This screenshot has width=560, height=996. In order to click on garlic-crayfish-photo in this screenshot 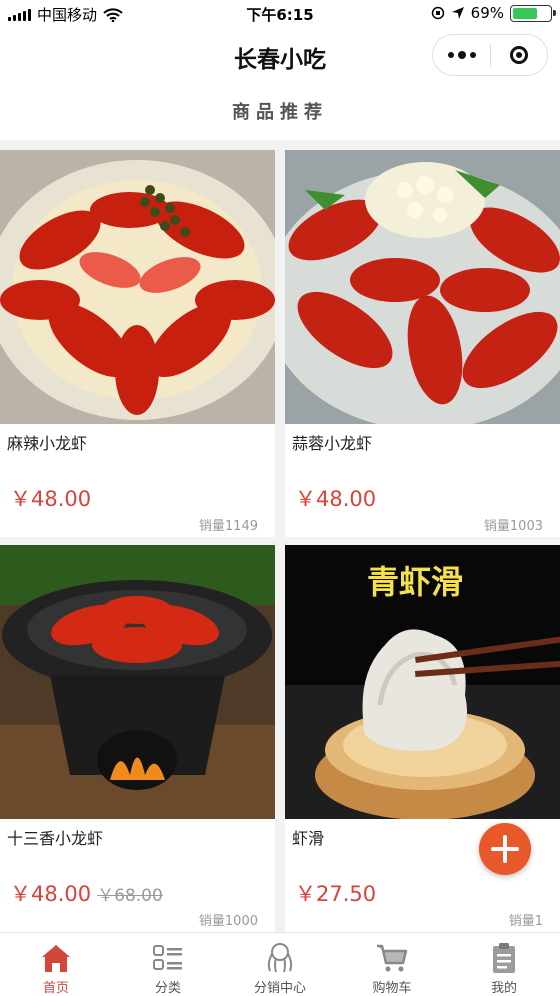, I will do `click(422, 287)`.